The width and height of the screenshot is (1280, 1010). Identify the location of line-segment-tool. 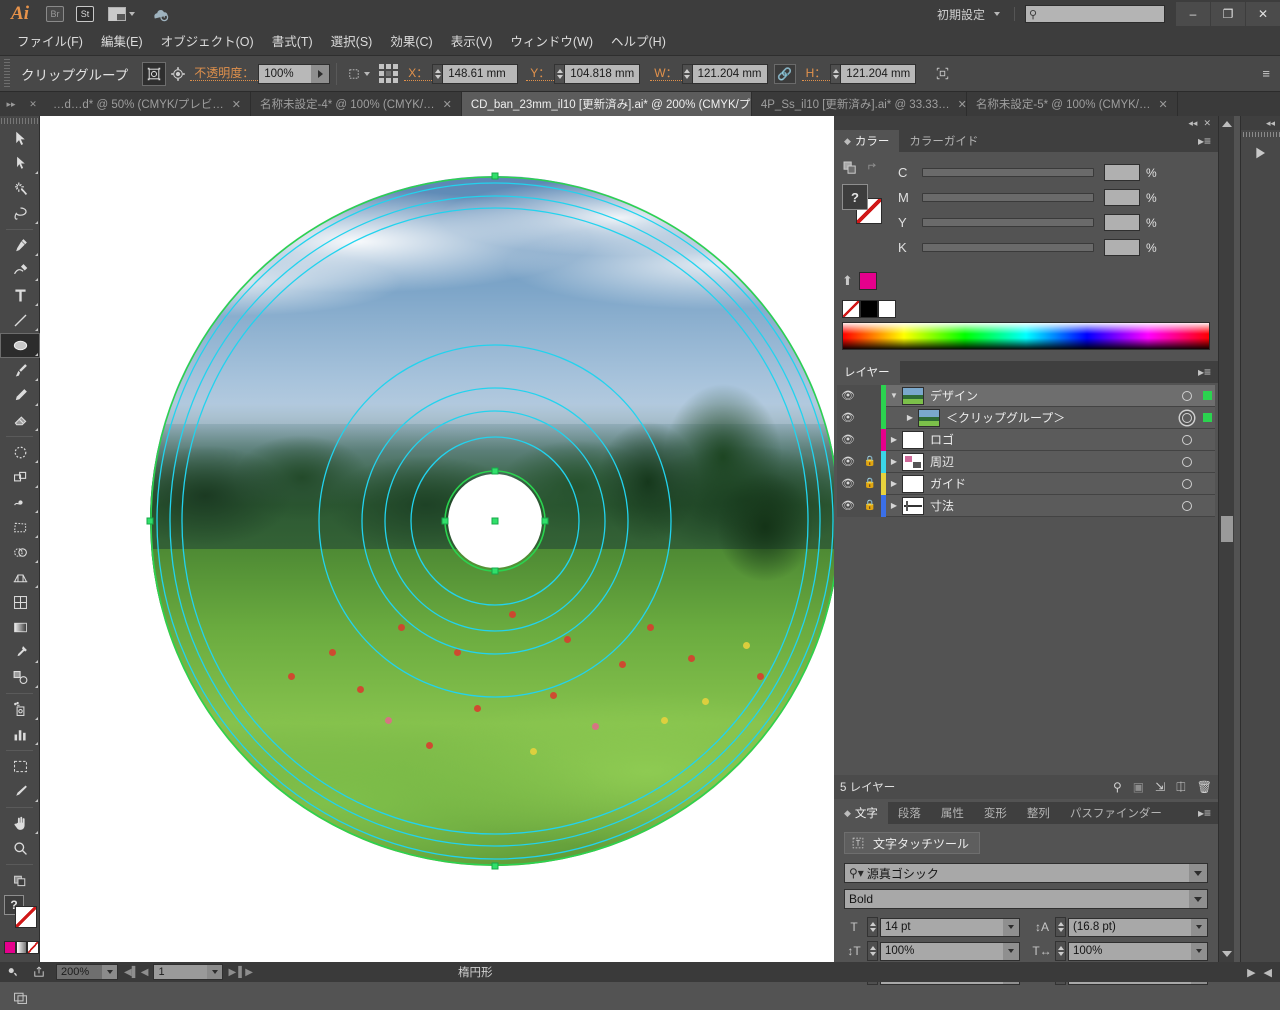
(20, 320).